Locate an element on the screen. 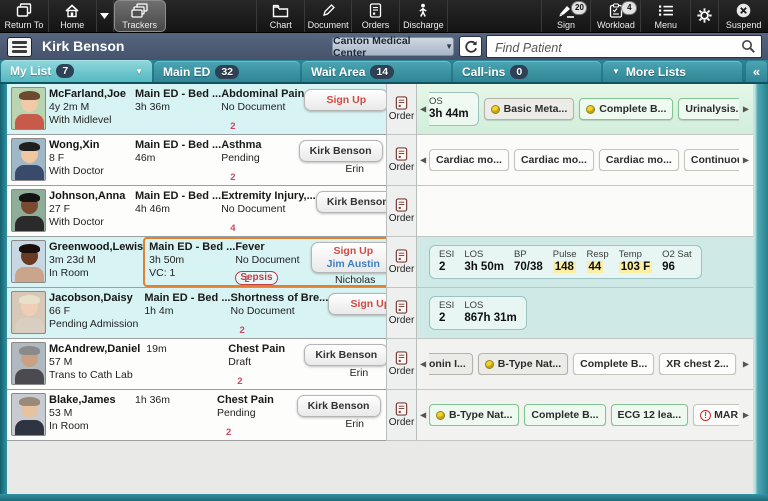  search-input is located at coordinates (615, 47).